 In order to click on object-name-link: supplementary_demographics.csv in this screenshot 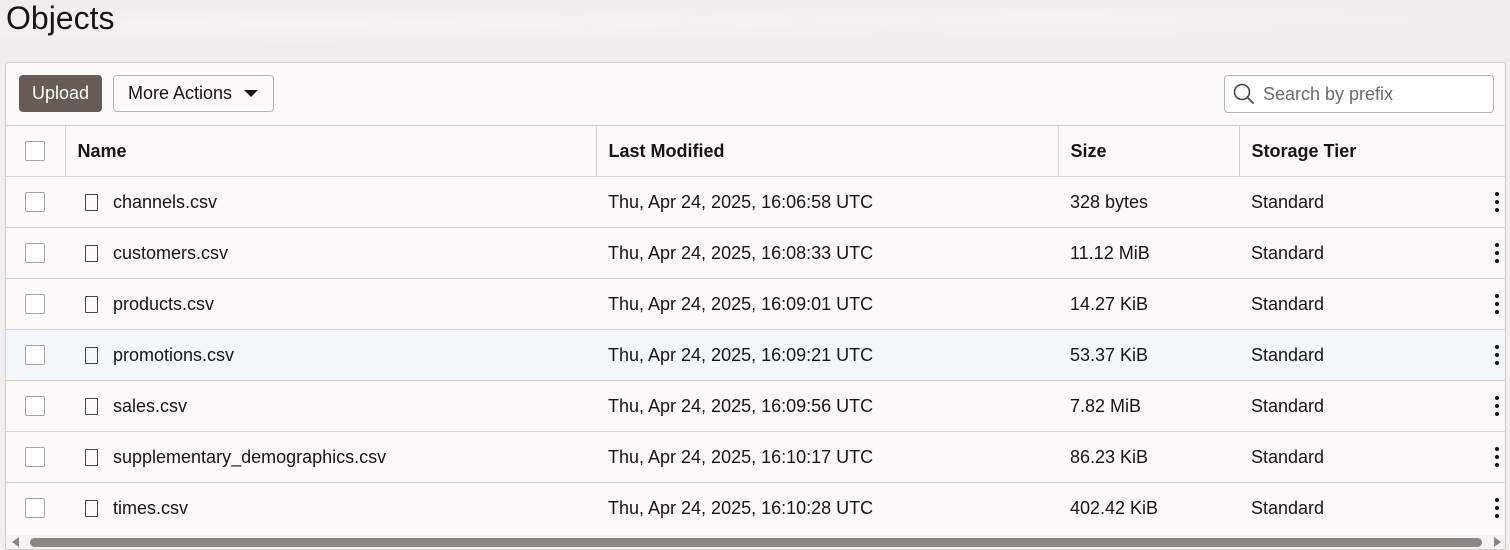, I will do `click(249, 457)`.